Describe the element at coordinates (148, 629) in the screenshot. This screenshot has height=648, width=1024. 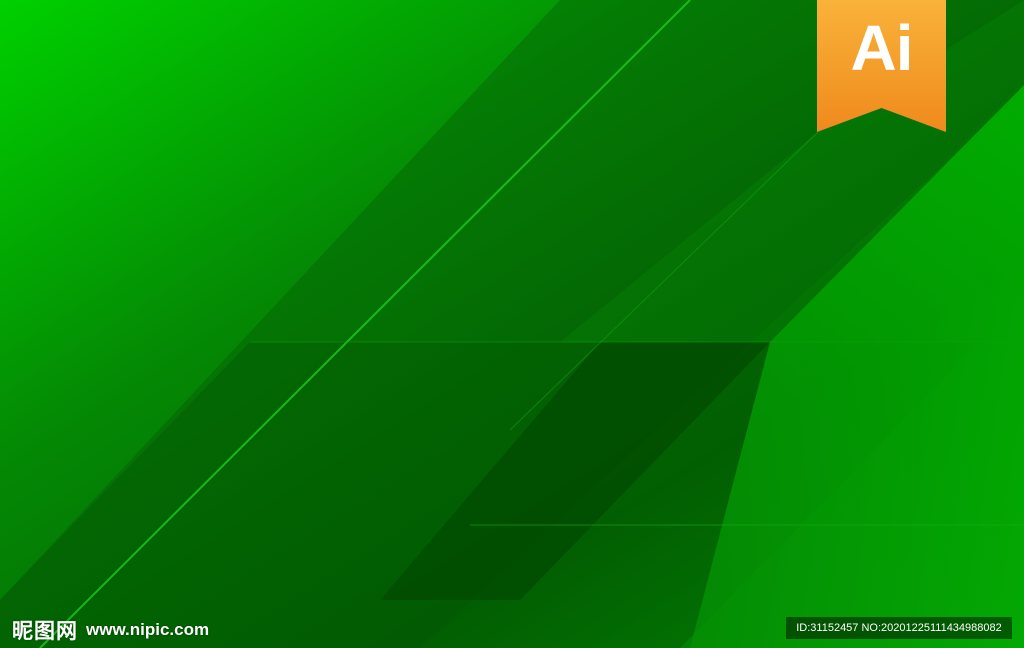
I see `watermark-url: www.nipic.com` at that location.